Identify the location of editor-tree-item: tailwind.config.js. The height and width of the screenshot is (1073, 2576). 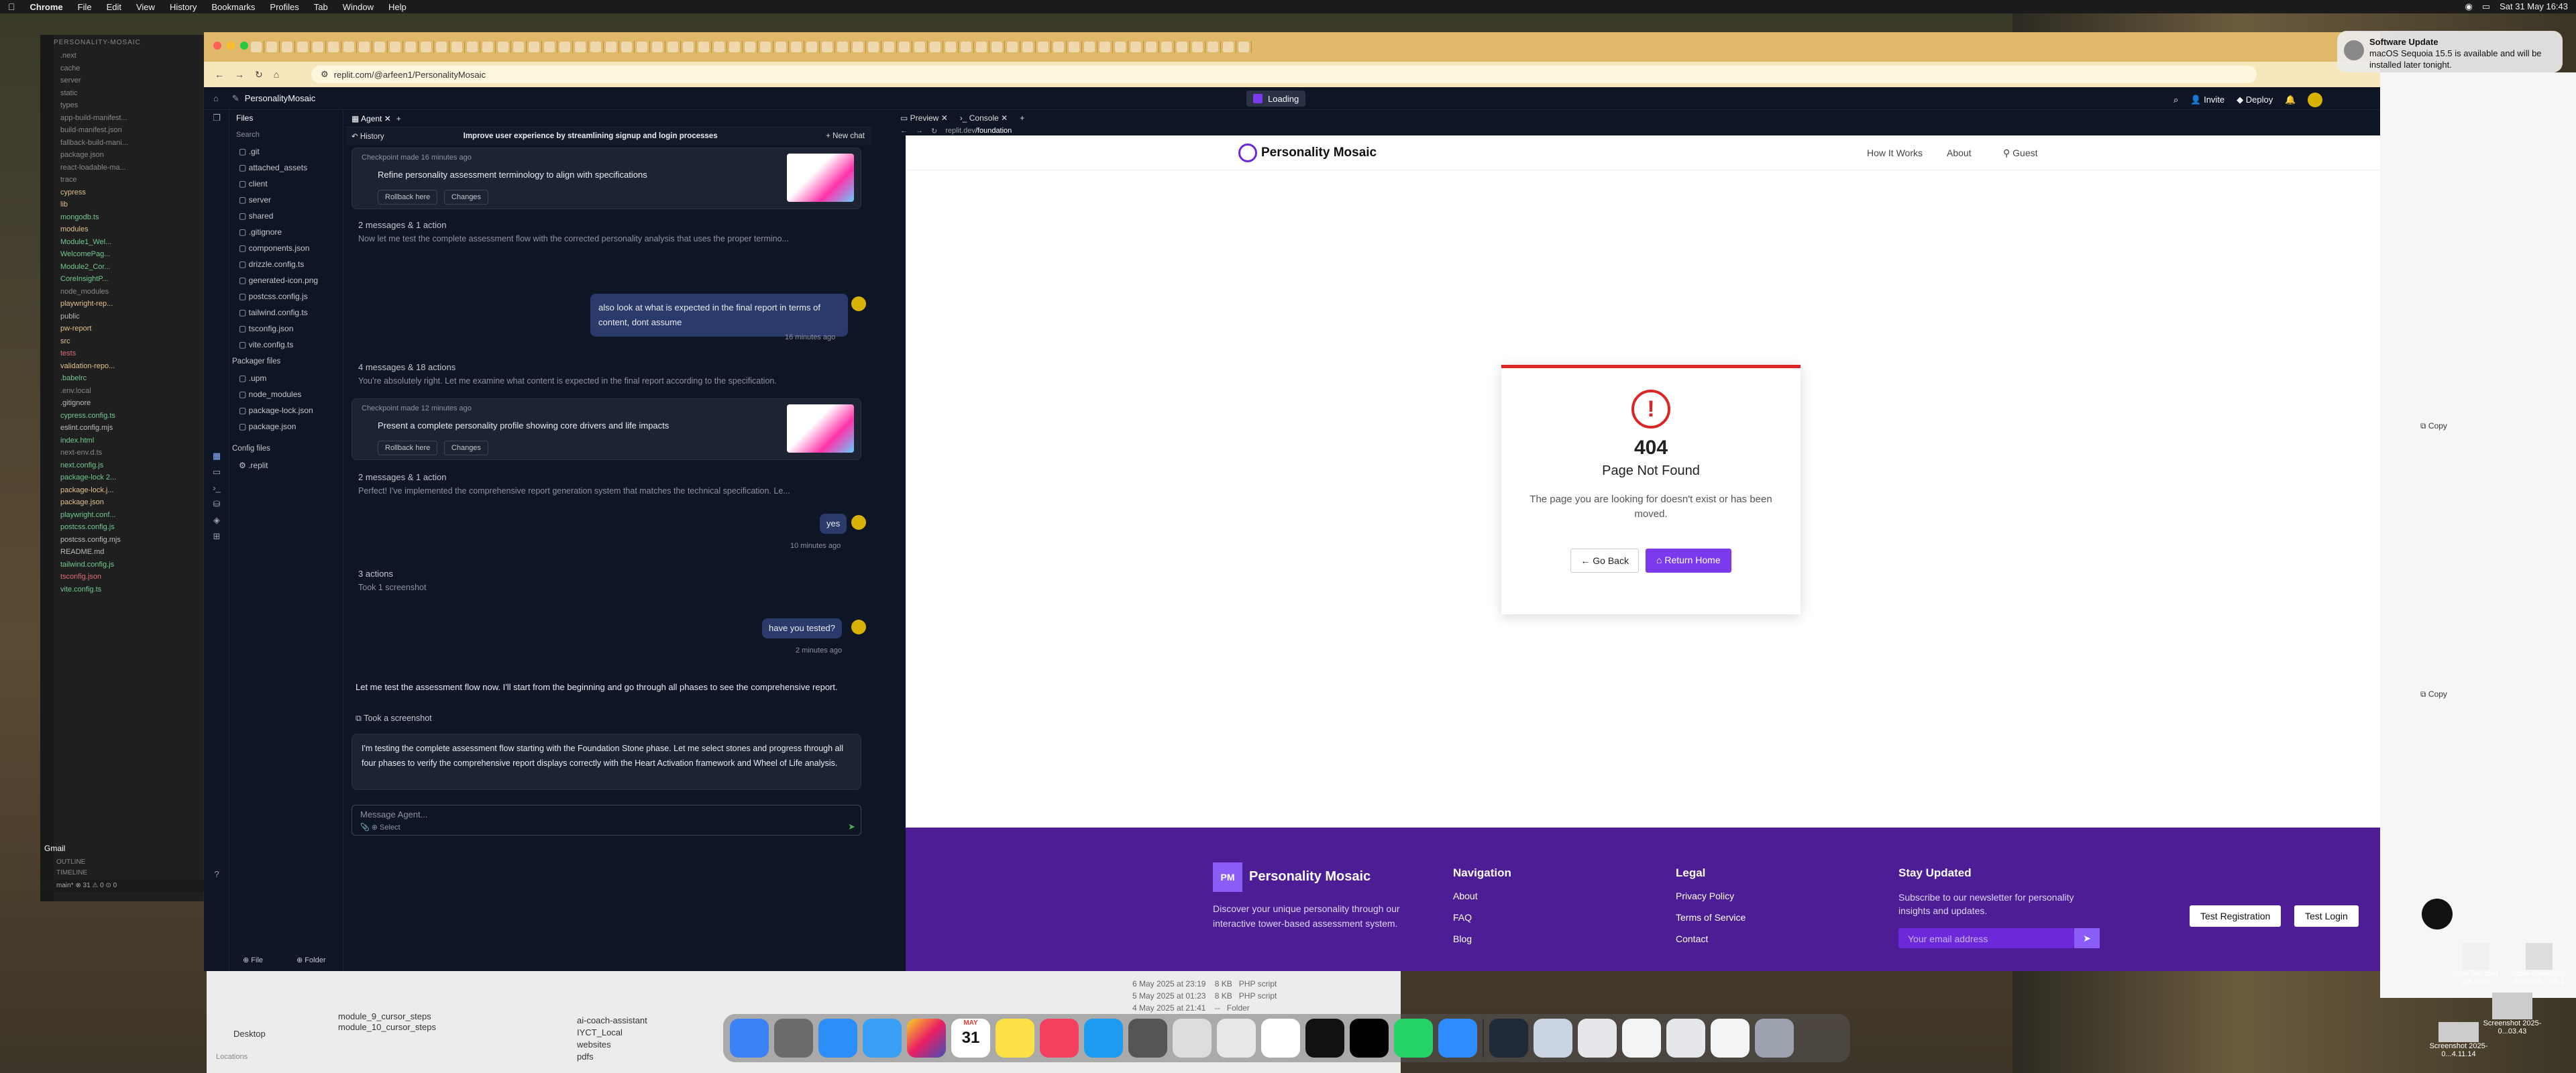
(121, 565).